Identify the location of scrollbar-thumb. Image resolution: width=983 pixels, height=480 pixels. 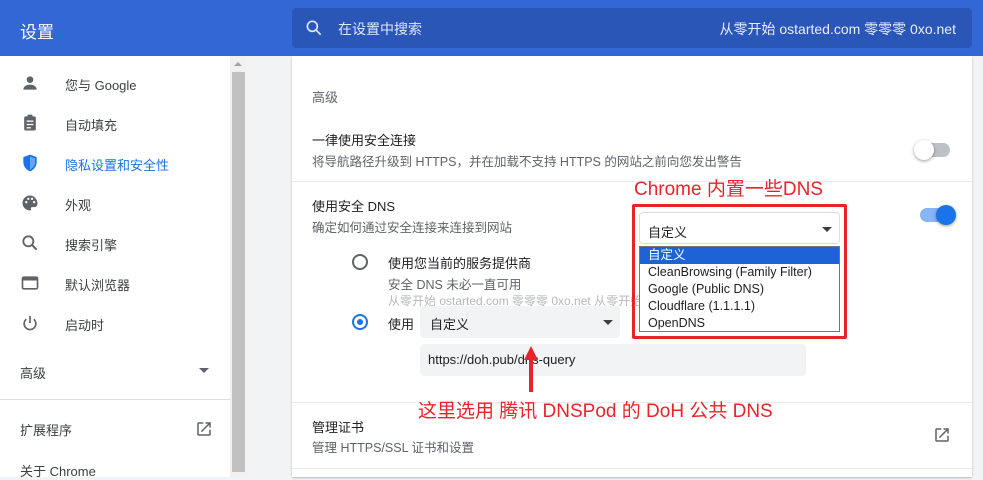
(238, 272).